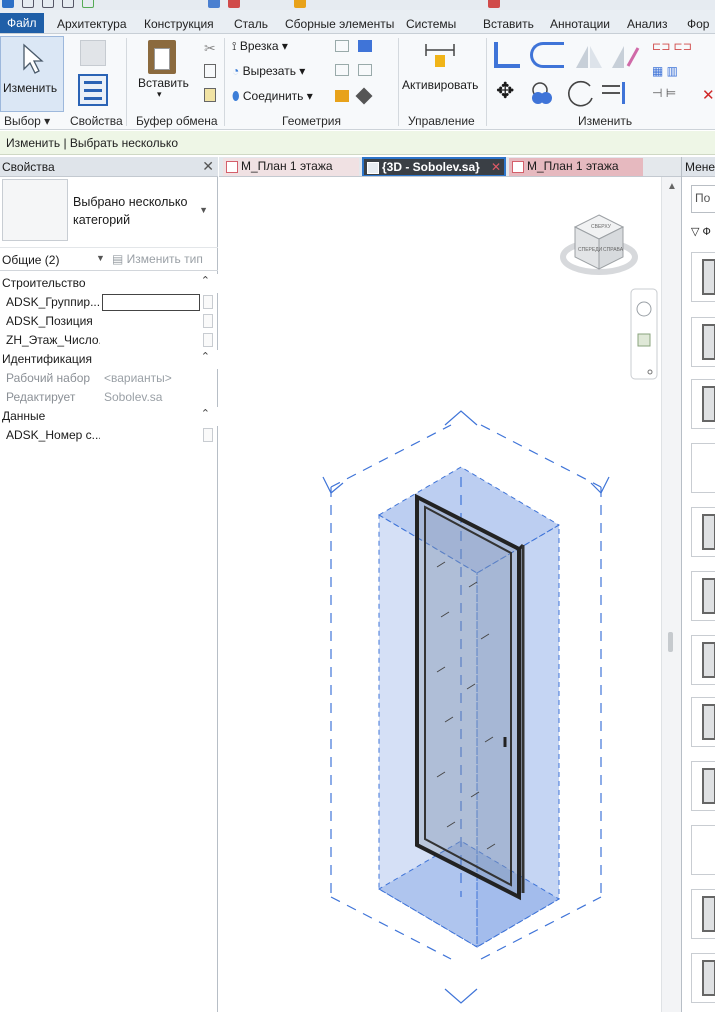 The height and width of the screenshot is (1012, 715). What do you see at coordinates (109, 259) in the screenshot?
I see `instance-filter: Общие (2) ▼ ▤ Изменить тип` at bounding box center [109, 259].